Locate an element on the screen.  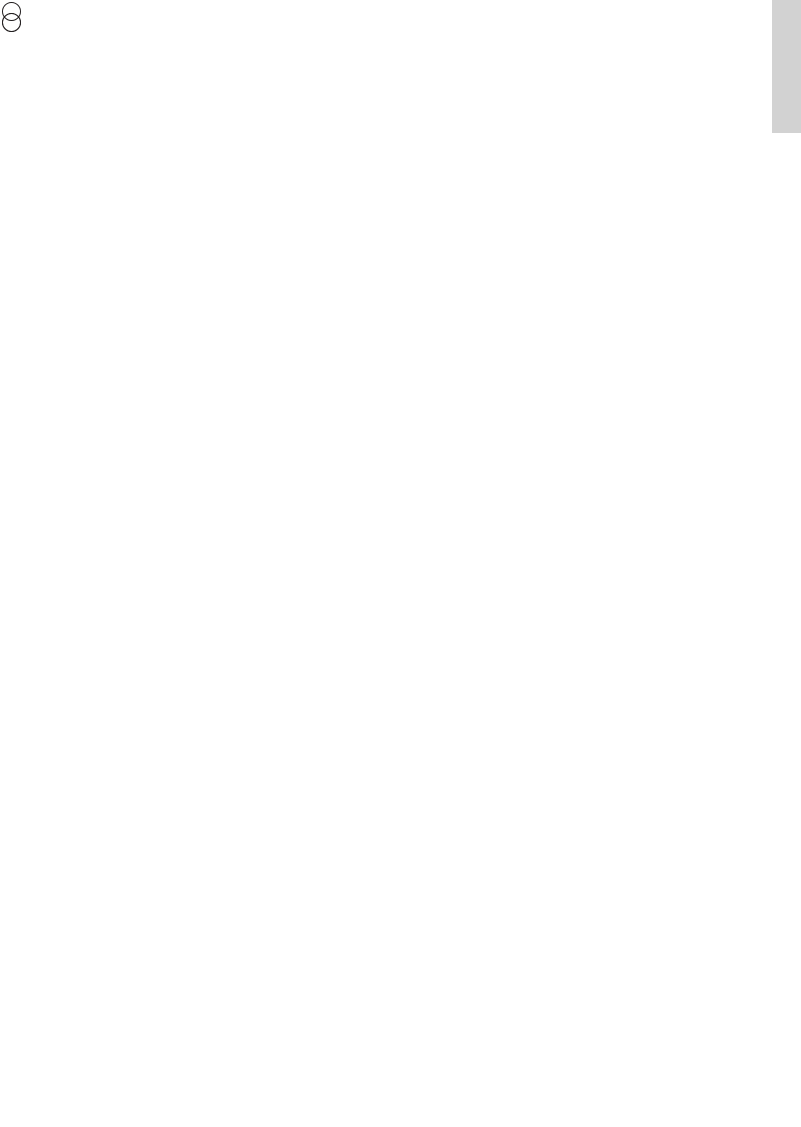
language-tab-label is located at coordinates (786, 66).